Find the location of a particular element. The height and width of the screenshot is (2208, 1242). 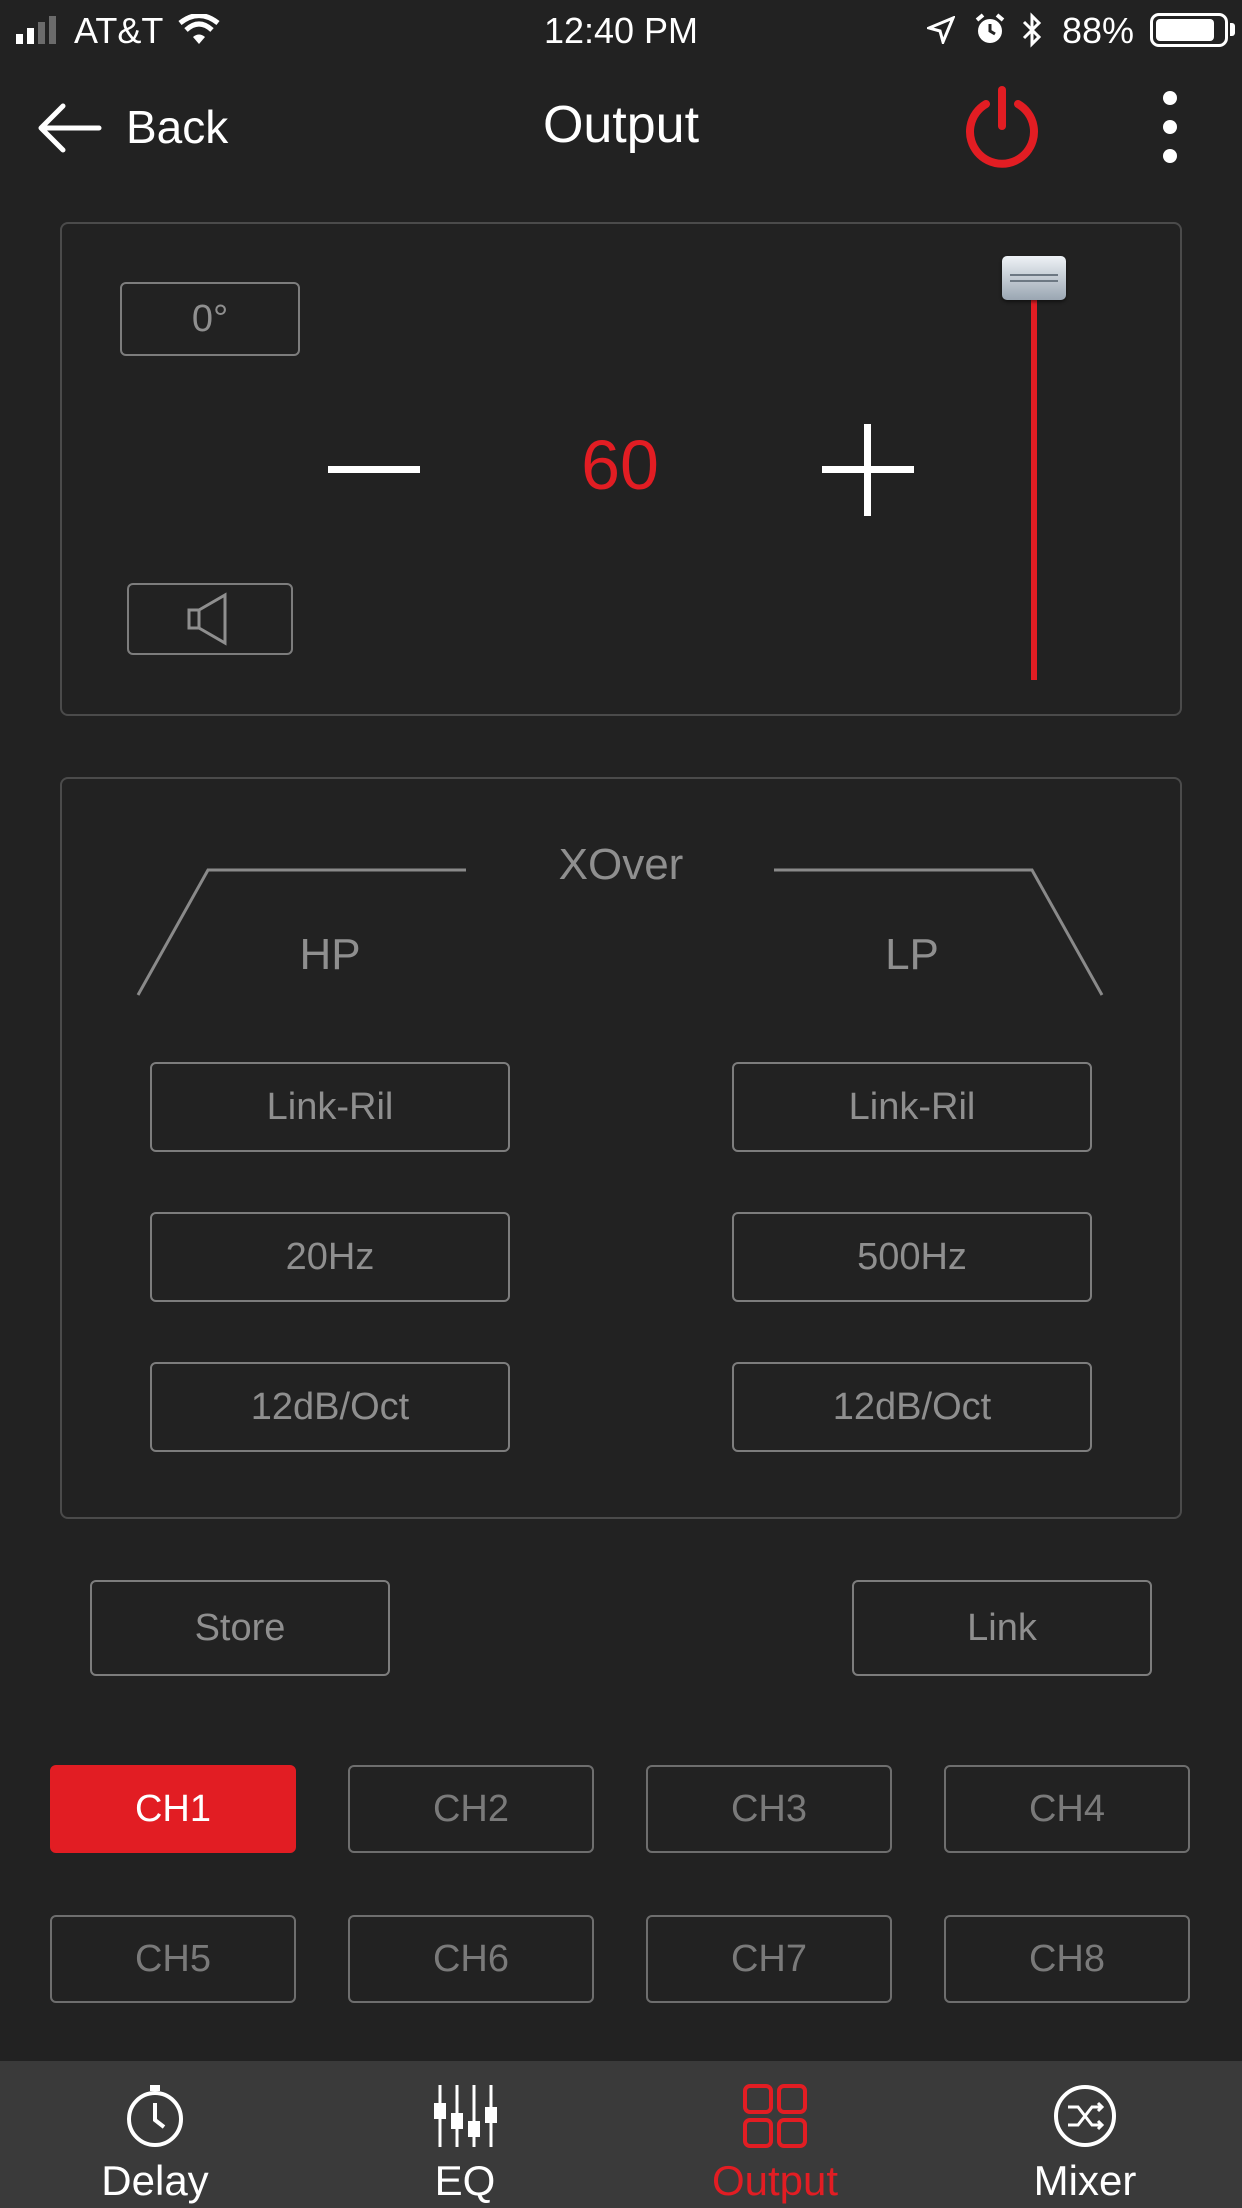

clock-time: 12:40 PM is located at coordinates (621, 30).